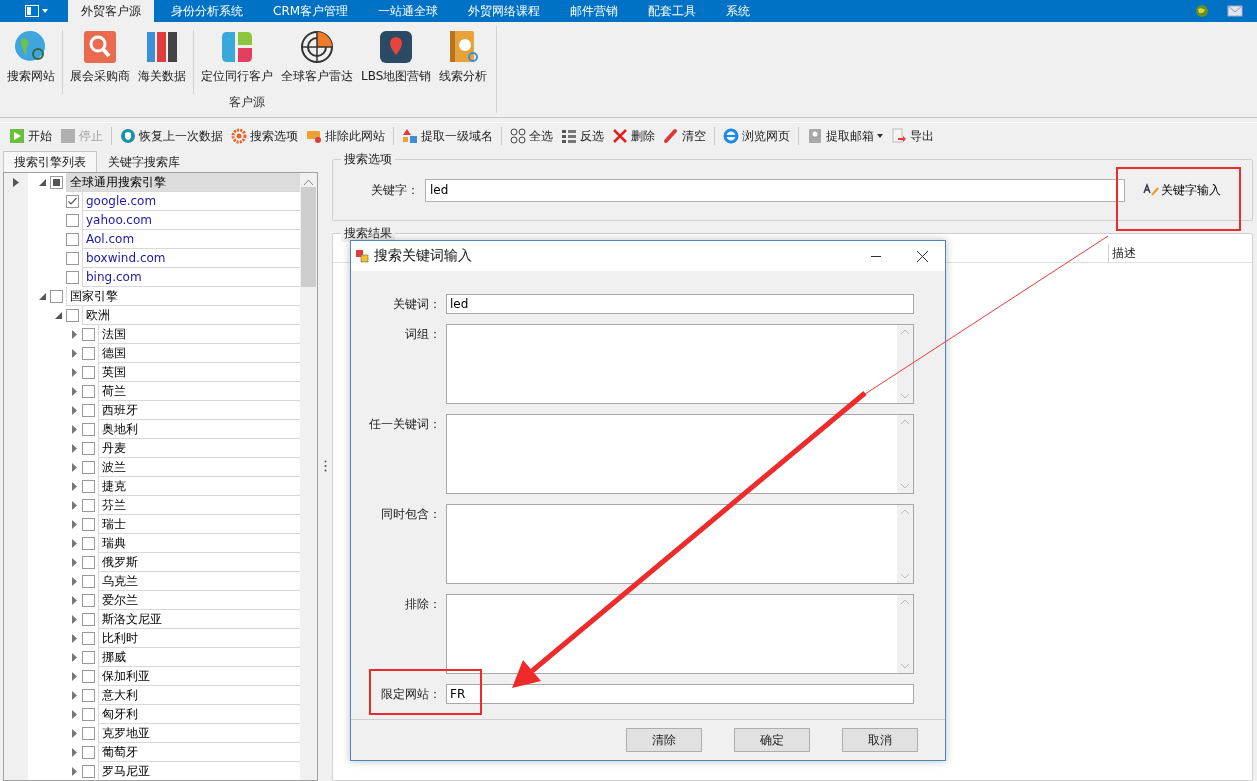 This screenshot has height=781, width=1257. What do you see at coordinates (191, 239) in the screenshot?
I see `tree-item: Aol.com` at bounding box center [191, 239].